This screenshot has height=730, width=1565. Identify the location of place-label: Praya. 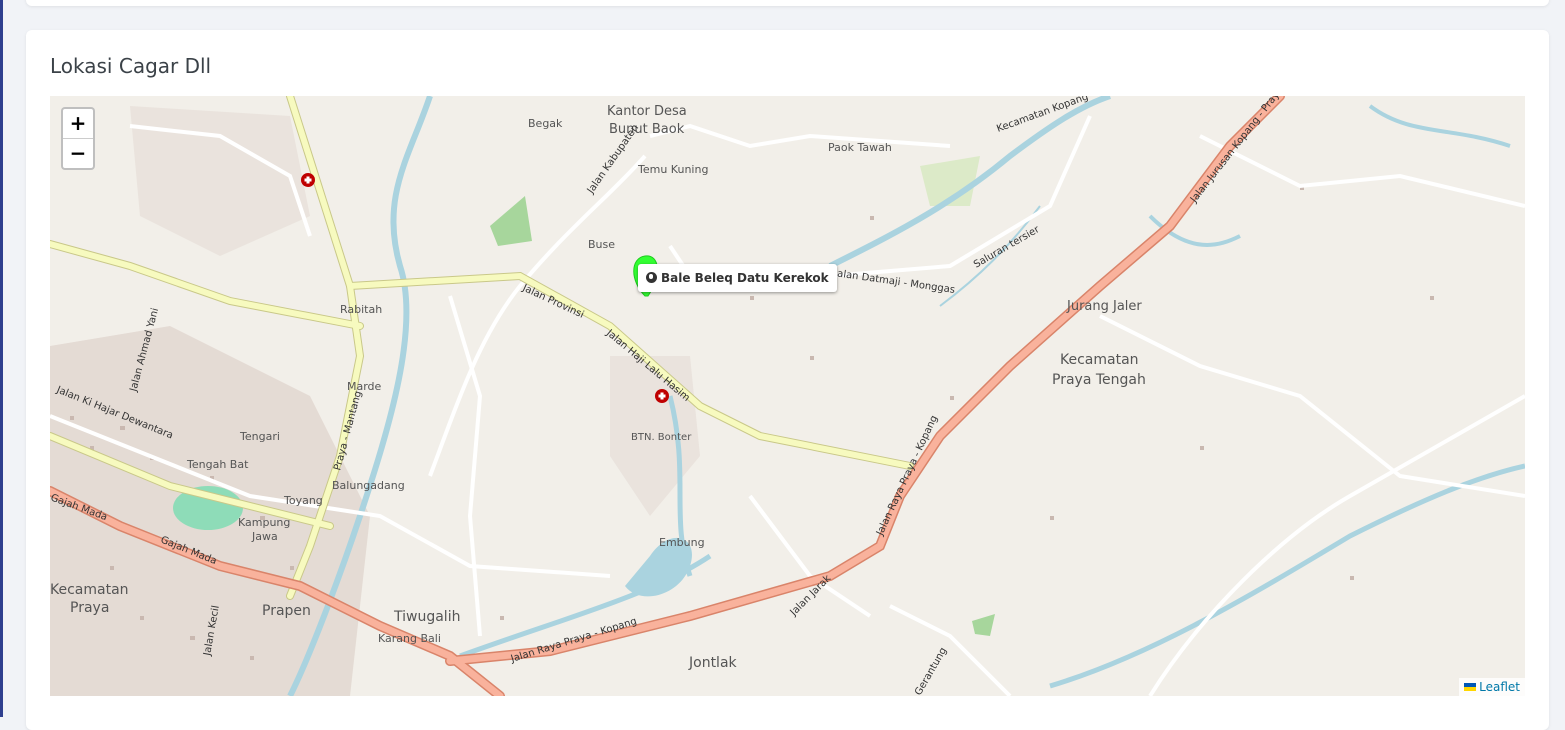
(89, 608).